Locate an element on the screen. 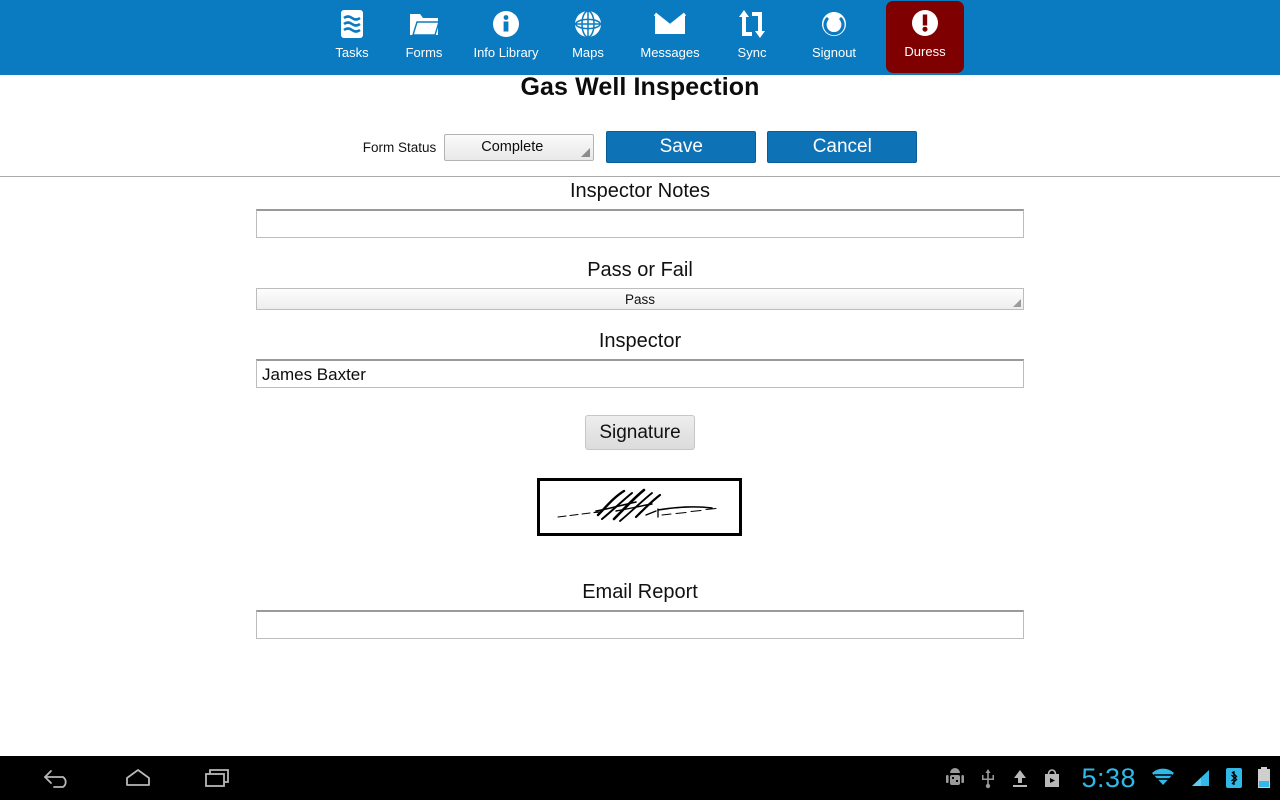  sync-arrows-icon is located at coordinates (752, 24).